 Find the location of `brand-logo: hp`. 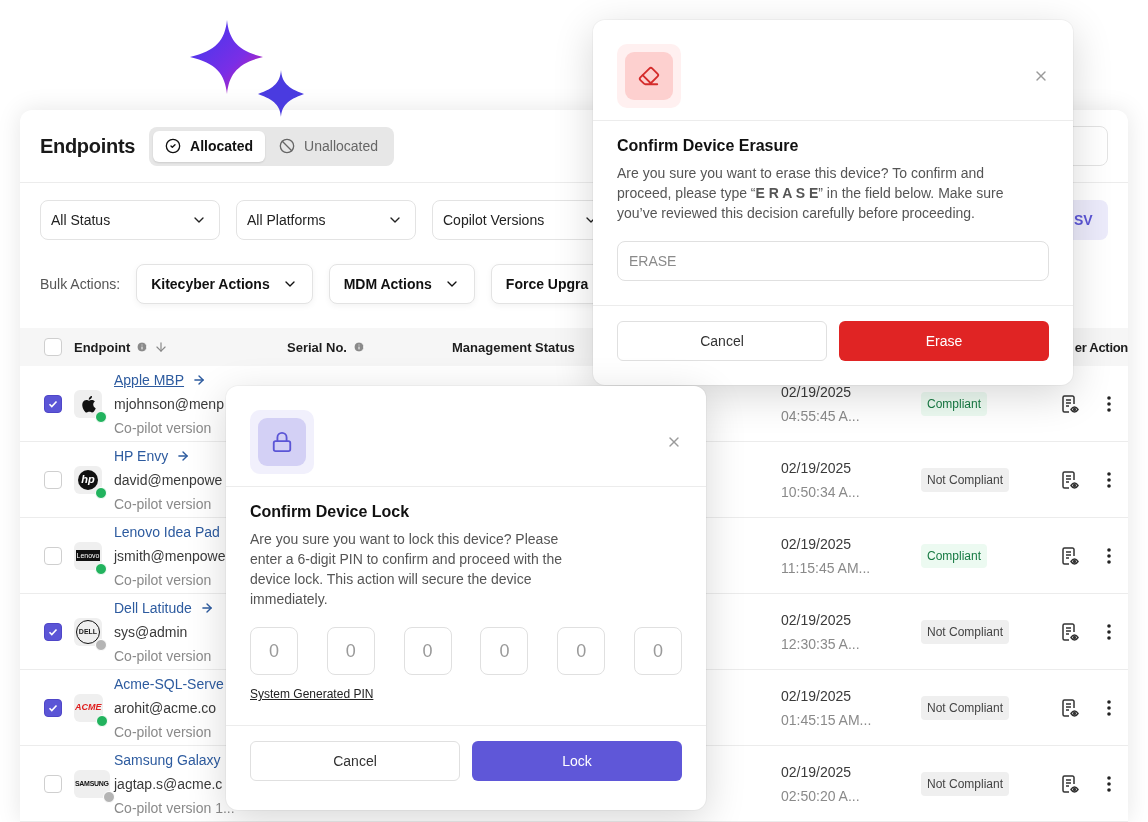

brand-logo: hp is located at coordinates (88, 479).